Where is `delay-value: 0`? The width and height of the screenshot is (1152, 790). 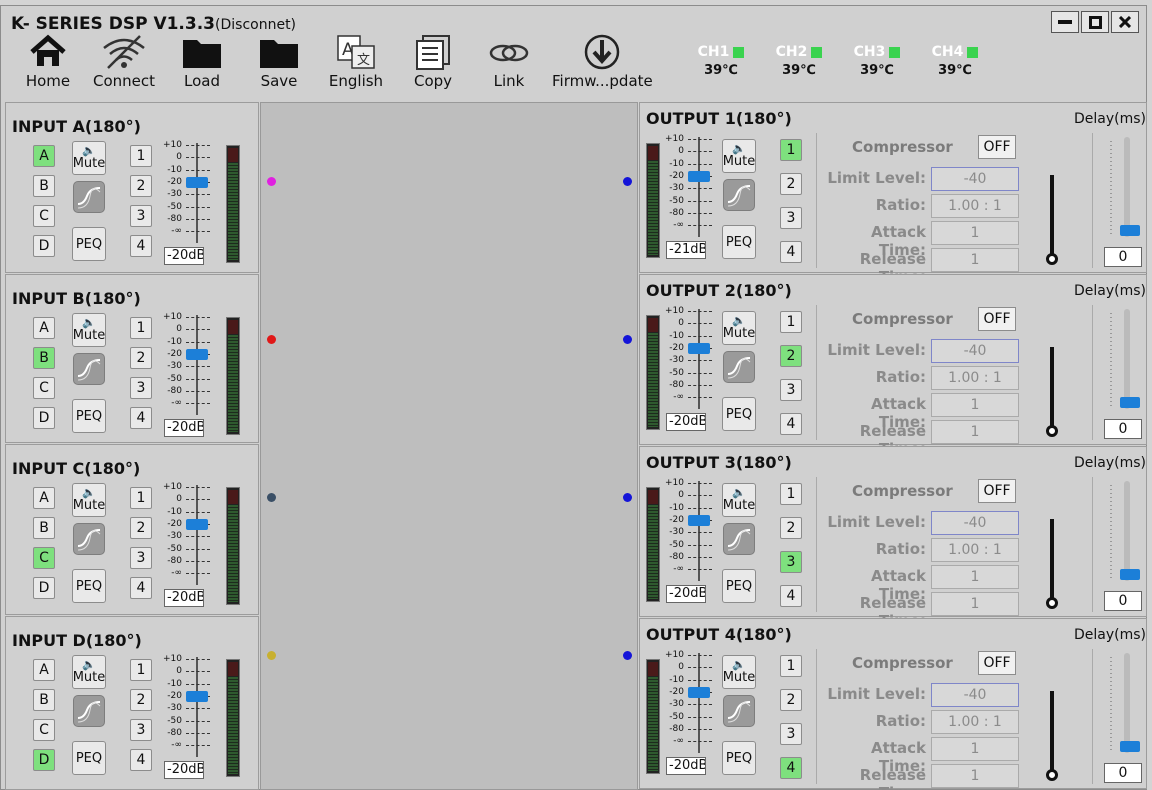
delay-value: 0 is located at coordinates (1123, 257).